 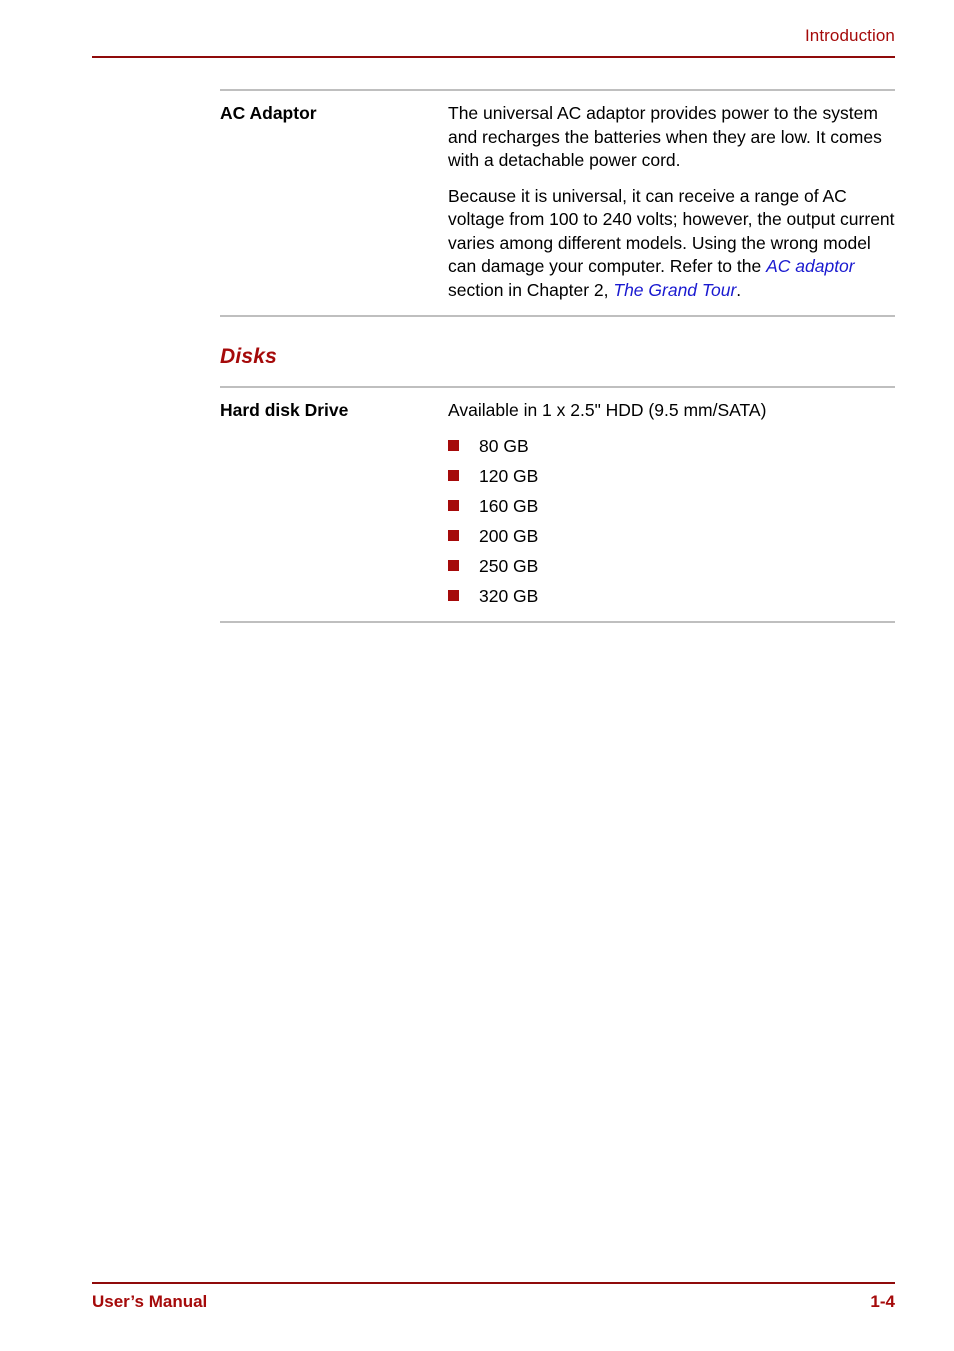 I want to click on footer-page-number: 1-4, so click(x=882, y=1301).